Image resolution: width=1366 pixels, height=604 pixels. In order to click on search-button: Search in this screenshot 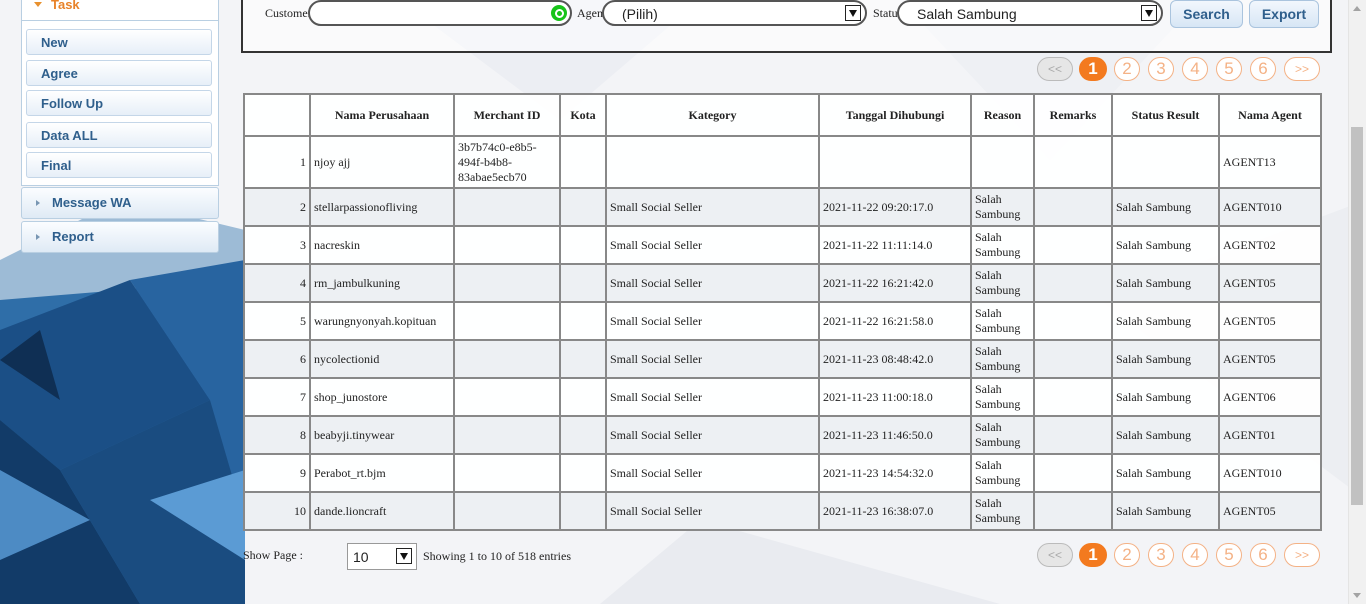, I will do `click(1206, 14)`.